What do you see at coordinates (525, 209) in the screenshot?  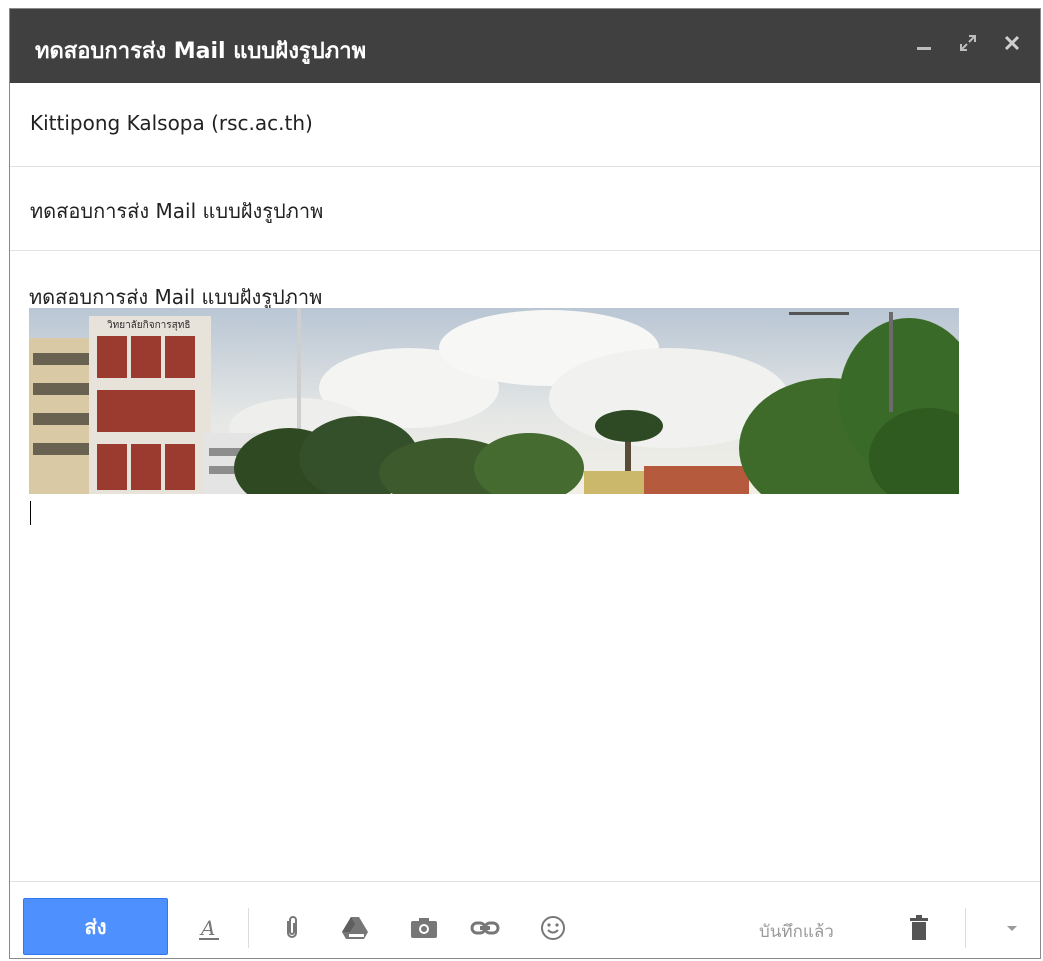 I see `subject-field: ทดสอบการส่ง Mail แบบฝังรูปภาพ` at bounding box center [525, 209].